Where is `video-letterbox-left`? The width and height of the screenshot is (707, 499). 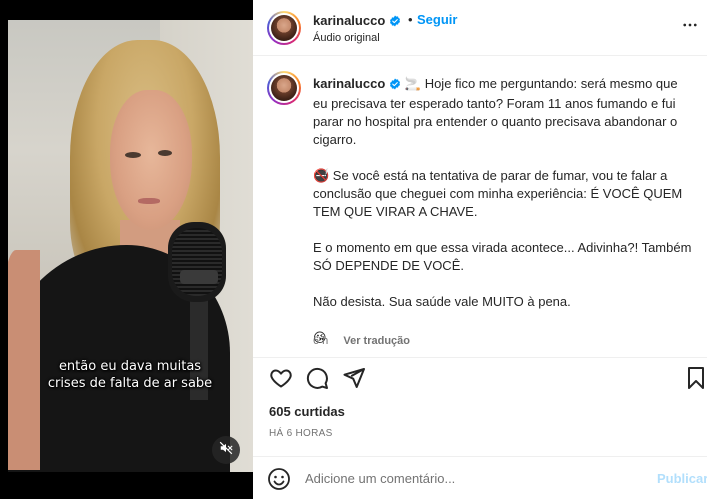
video-letterbox-left is located at coordinates (4, 249).